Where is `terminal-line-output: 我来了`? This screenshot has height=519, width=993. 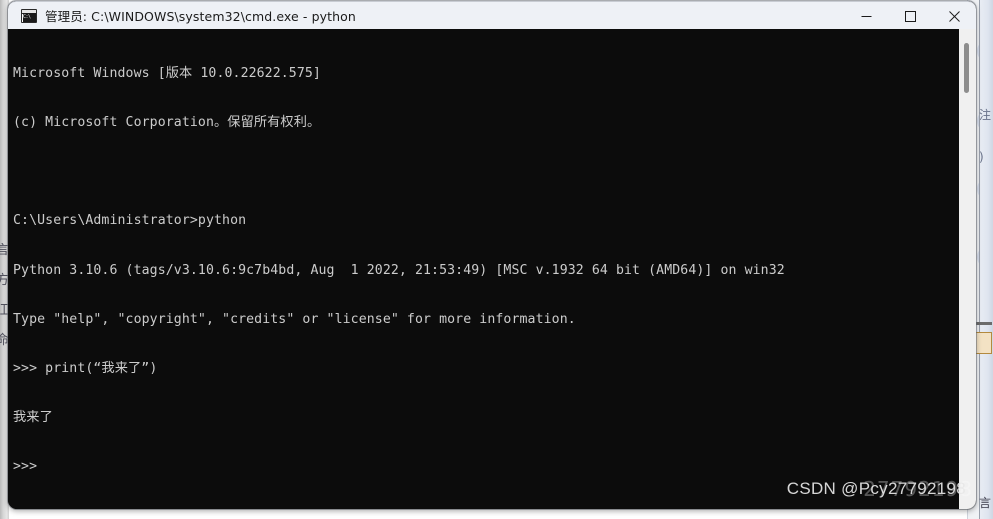 terminal-line-output: 我来了 is located at coordinates (33, 418).